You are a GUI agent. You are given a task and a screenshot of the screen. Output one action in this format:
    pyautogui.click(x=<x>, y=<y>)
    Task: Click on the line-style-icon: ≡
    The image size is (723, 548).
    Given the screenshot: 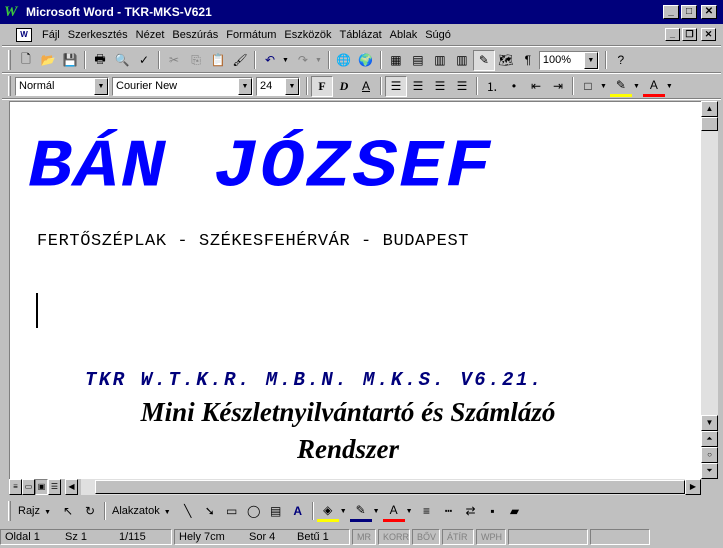 What is the action you would take?
    pyautogui.click(x=427, y=511)
    